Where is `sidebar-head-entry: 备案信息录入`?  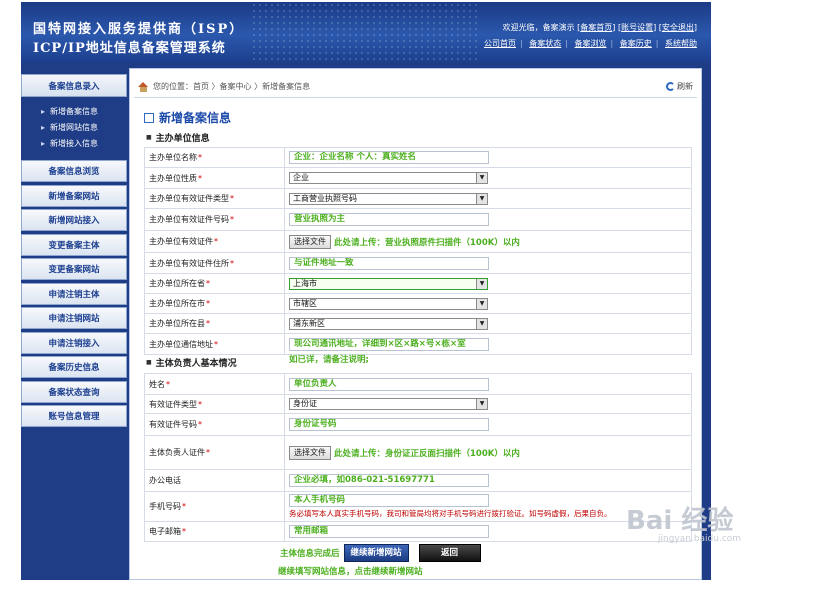 sidebar-head-entry: 备案信息录入 is located at coordinates (74, 85).